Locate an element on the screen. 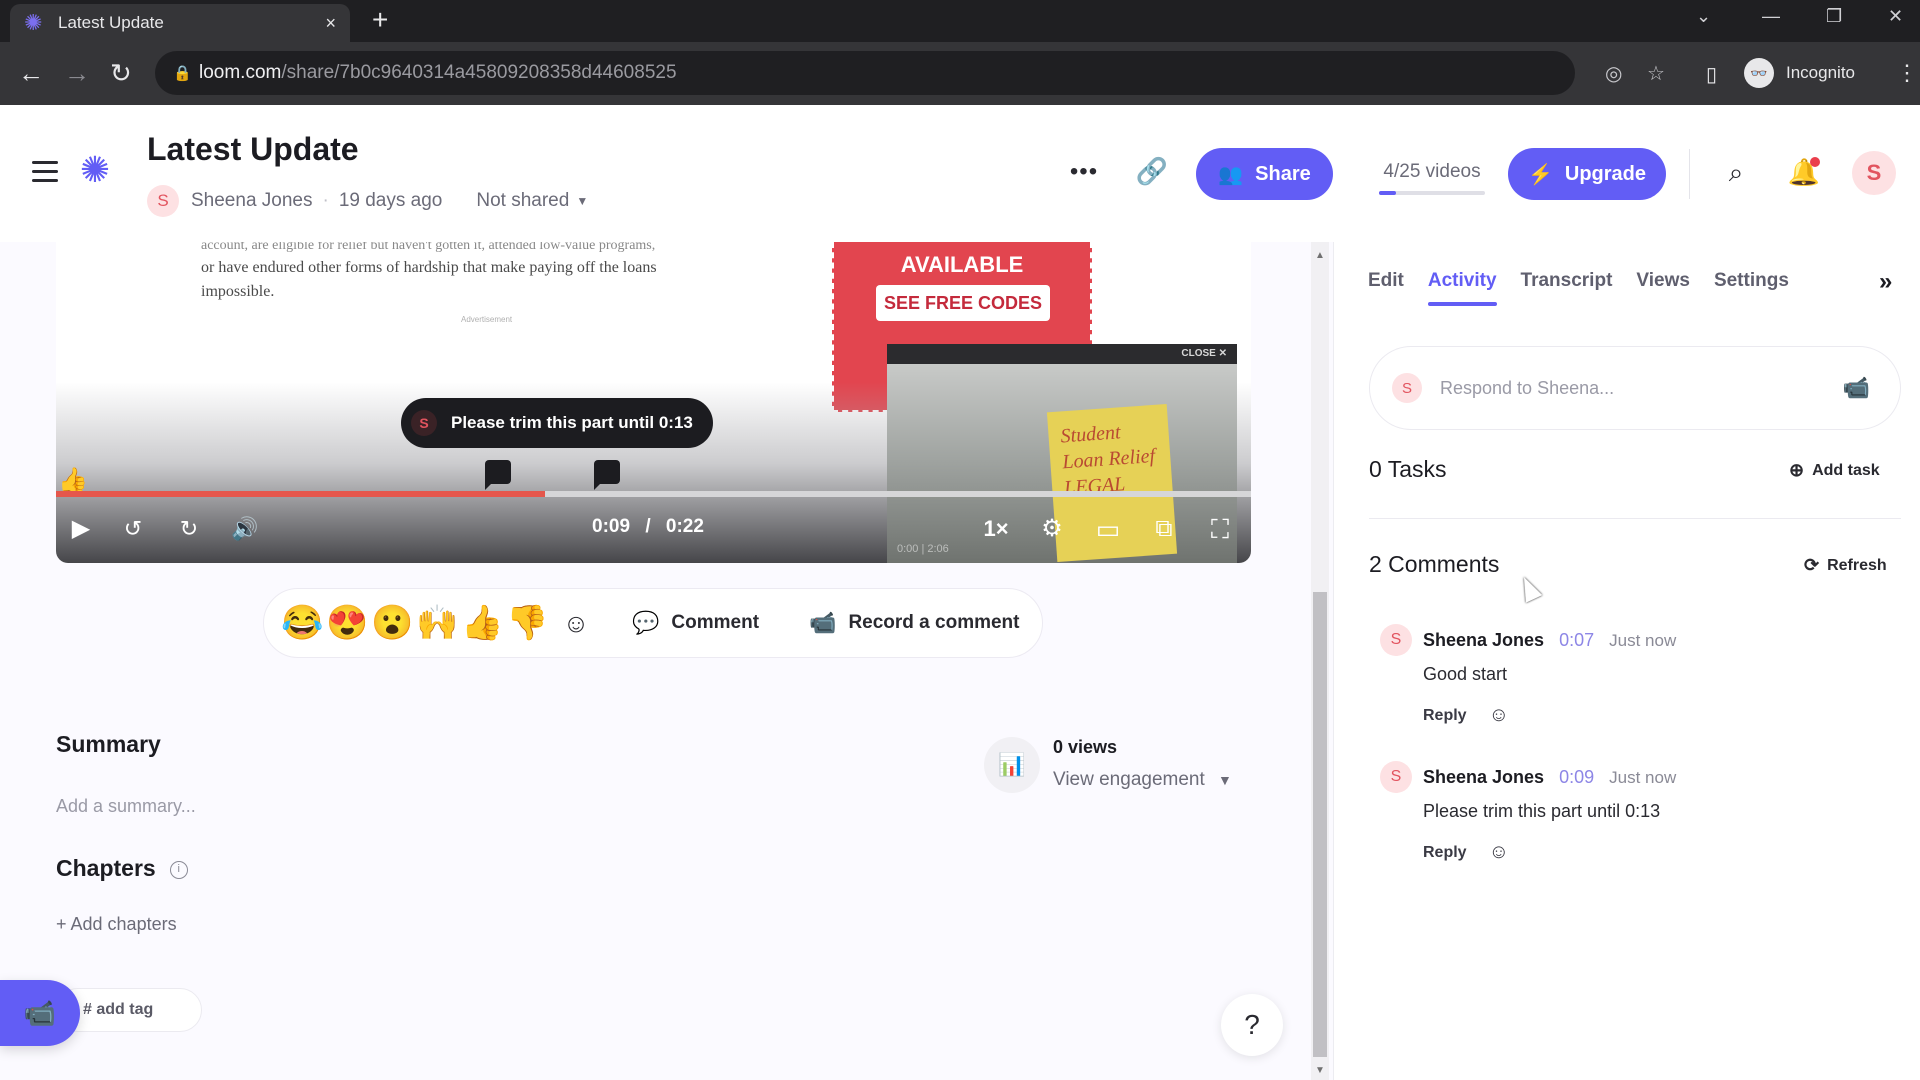  volume-icon: 🔊 is located at coordinates (245, 529).